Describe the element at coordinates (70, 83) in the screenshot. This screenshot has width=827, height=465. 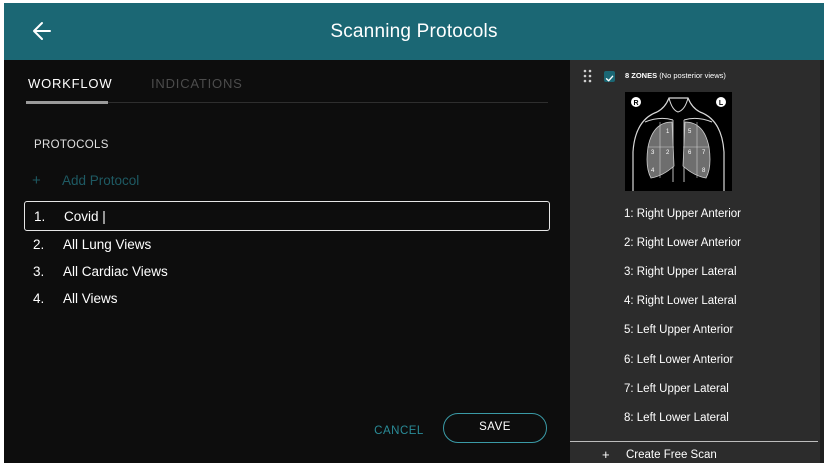
I see `tab-workflow: WORKFLOW` at that location.